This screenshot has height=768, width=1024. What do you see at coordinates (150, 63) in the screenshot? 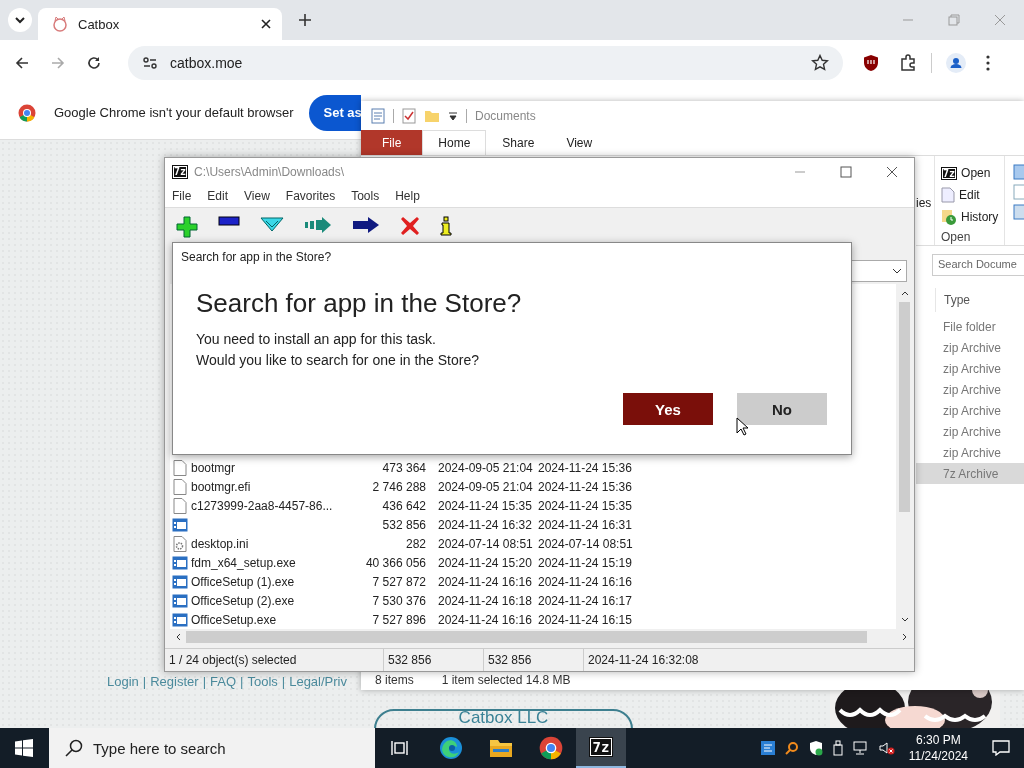
I see `sliders-icon` at bounding box center [150, 63].